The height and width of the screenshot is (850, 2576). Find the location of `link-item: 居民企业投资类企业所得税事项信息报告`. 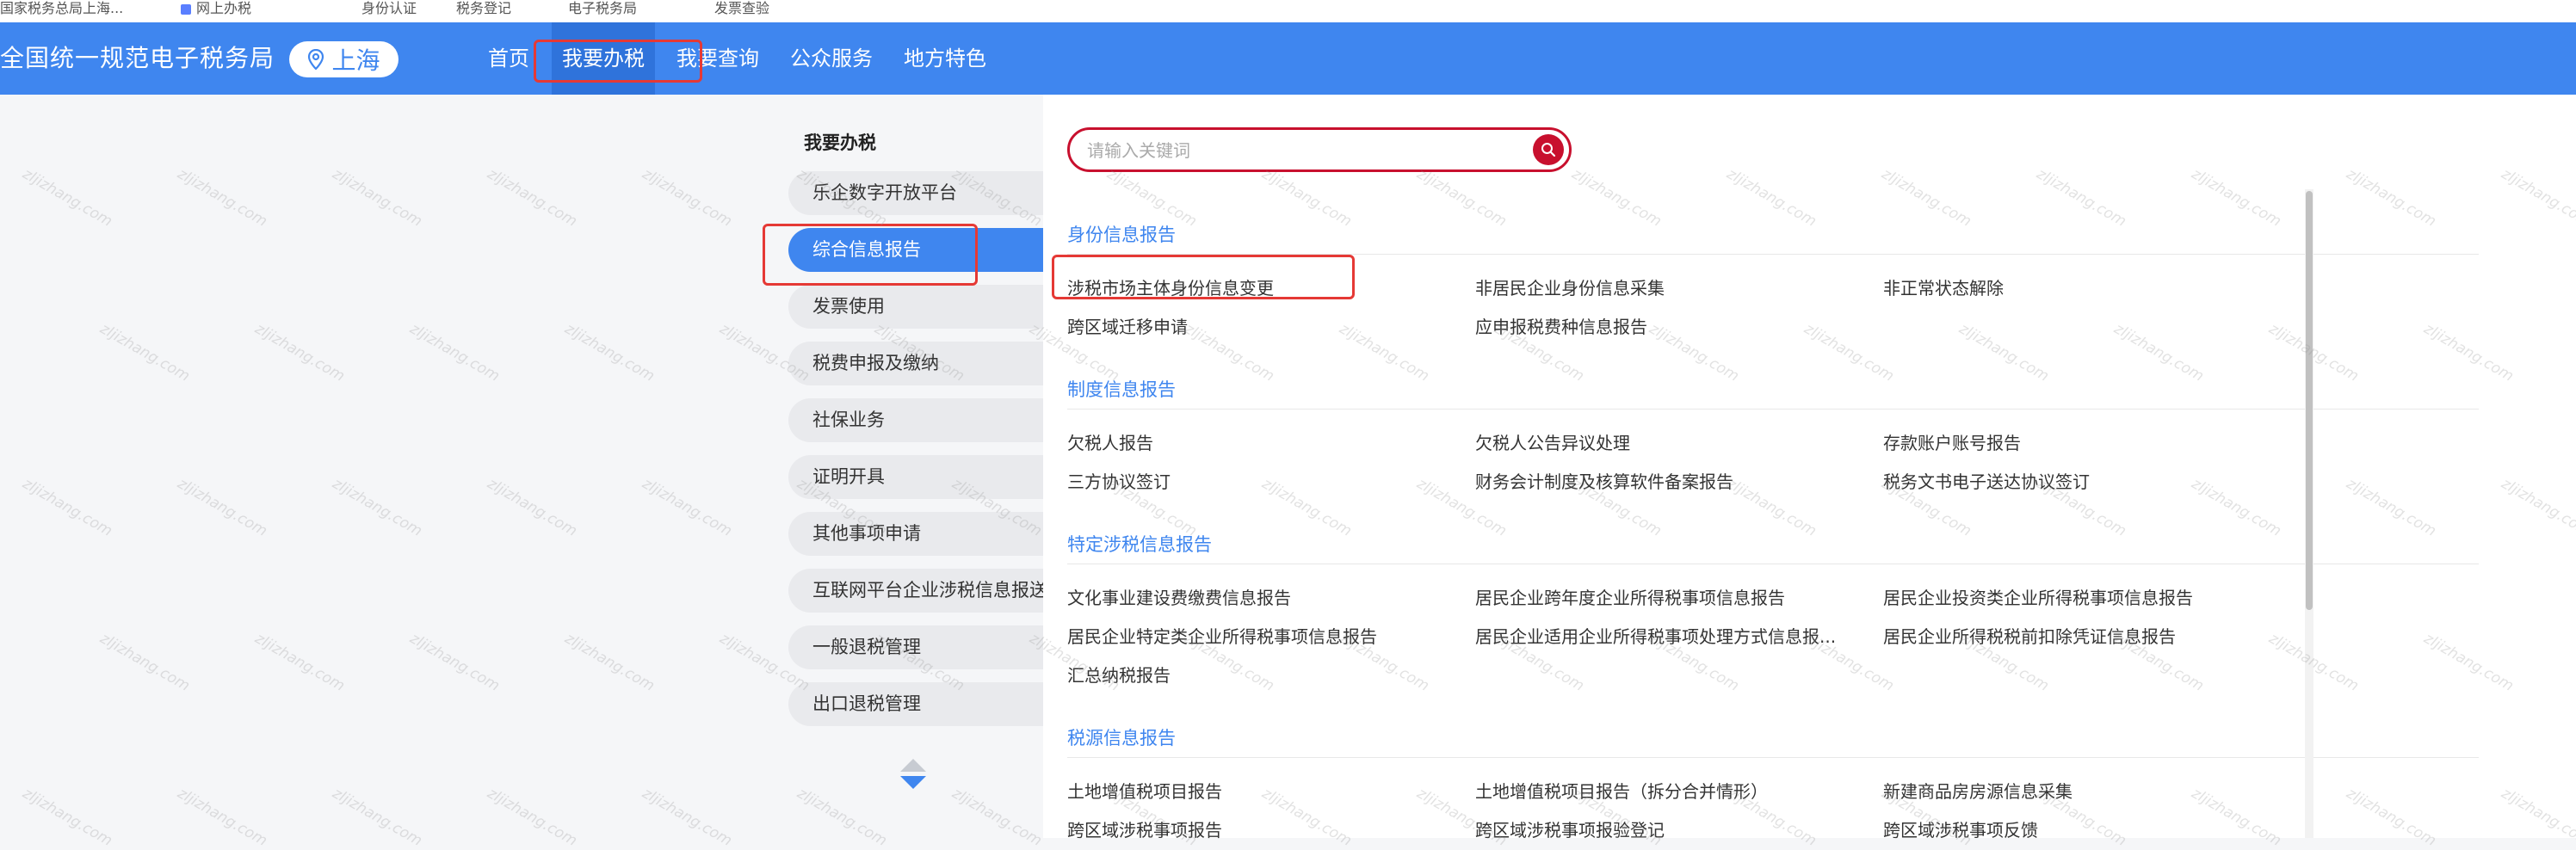

link-item: 居民企业投资类企业所得税事项信息报告 is located at coordinates (2038, 596).